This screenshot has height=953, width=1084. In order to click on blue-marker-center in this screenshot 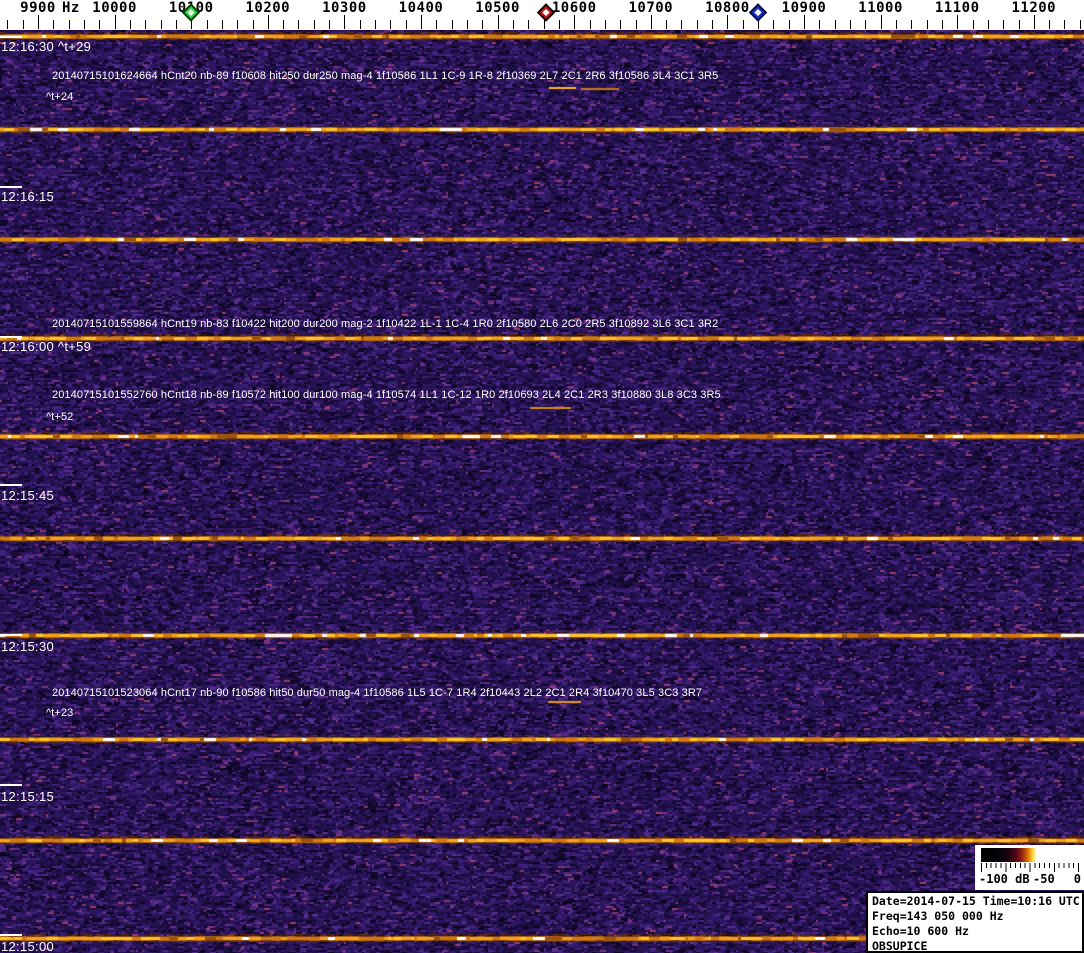, I will do `click(758, 12)`.